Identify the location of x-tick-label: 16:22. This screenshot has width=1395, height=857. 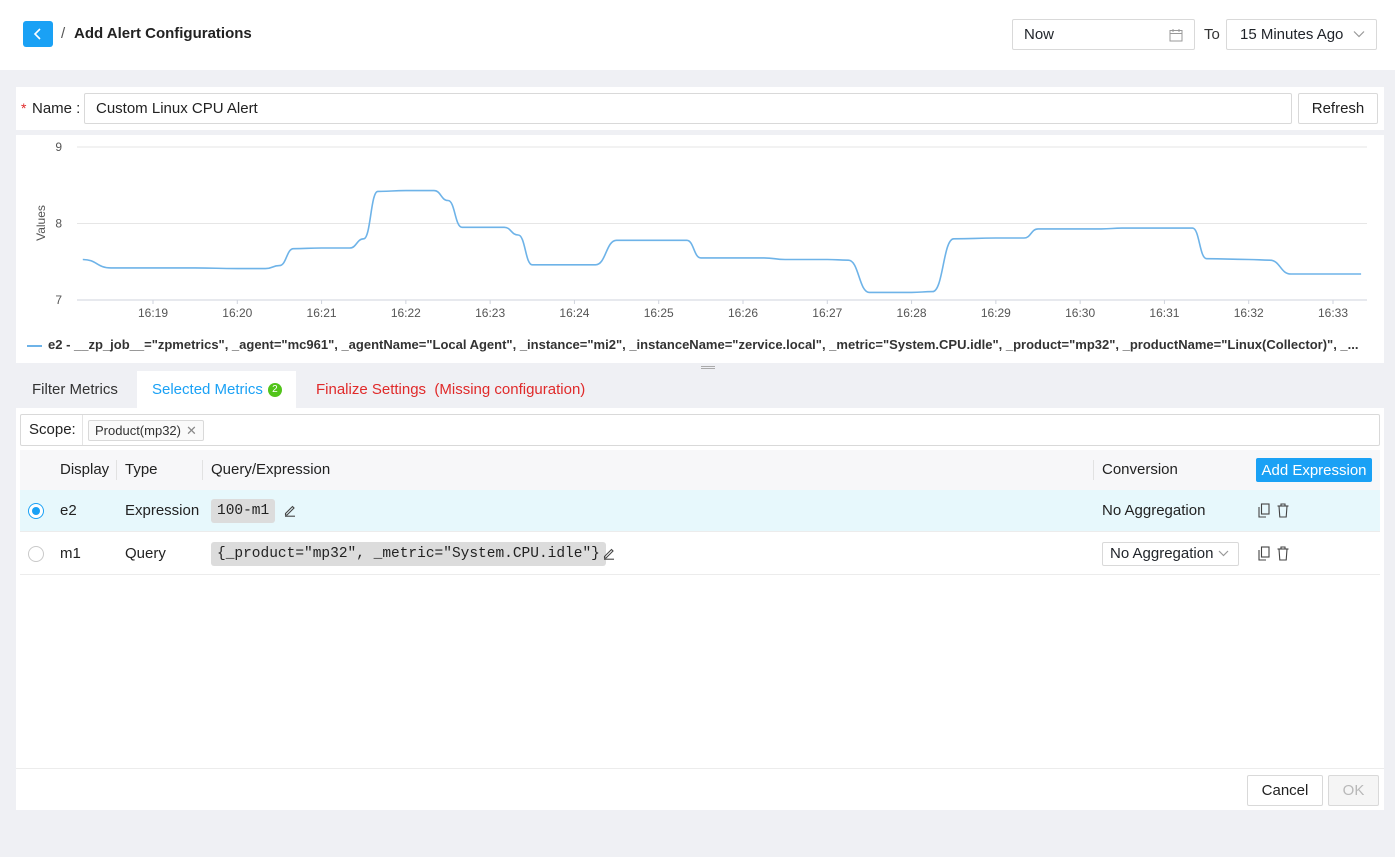
(406, 313).